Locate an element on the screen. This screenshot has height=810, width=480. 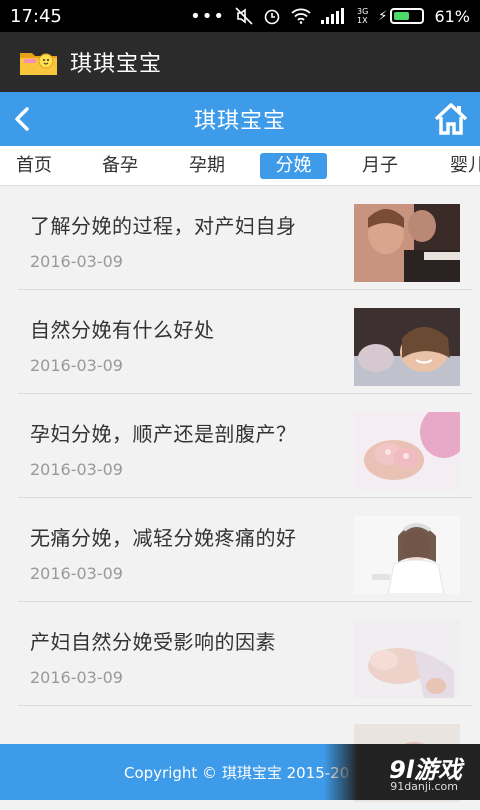
alarm-icon is located at coordinates (272, 17).